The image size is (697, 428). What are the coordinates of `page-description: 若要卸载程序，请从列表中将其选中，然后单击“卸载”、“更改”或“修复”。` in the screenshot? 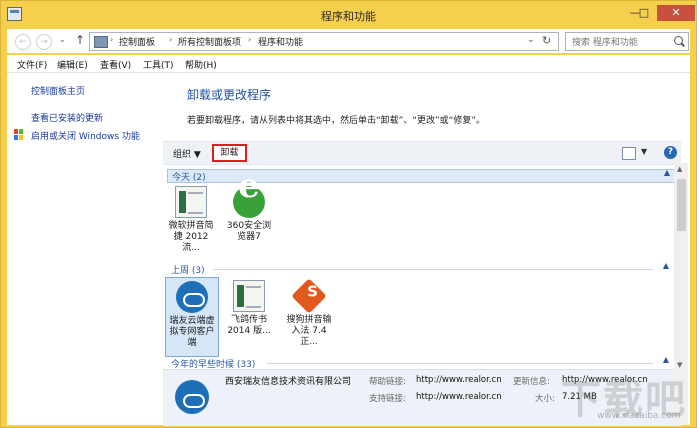 It's located at (336, 121).